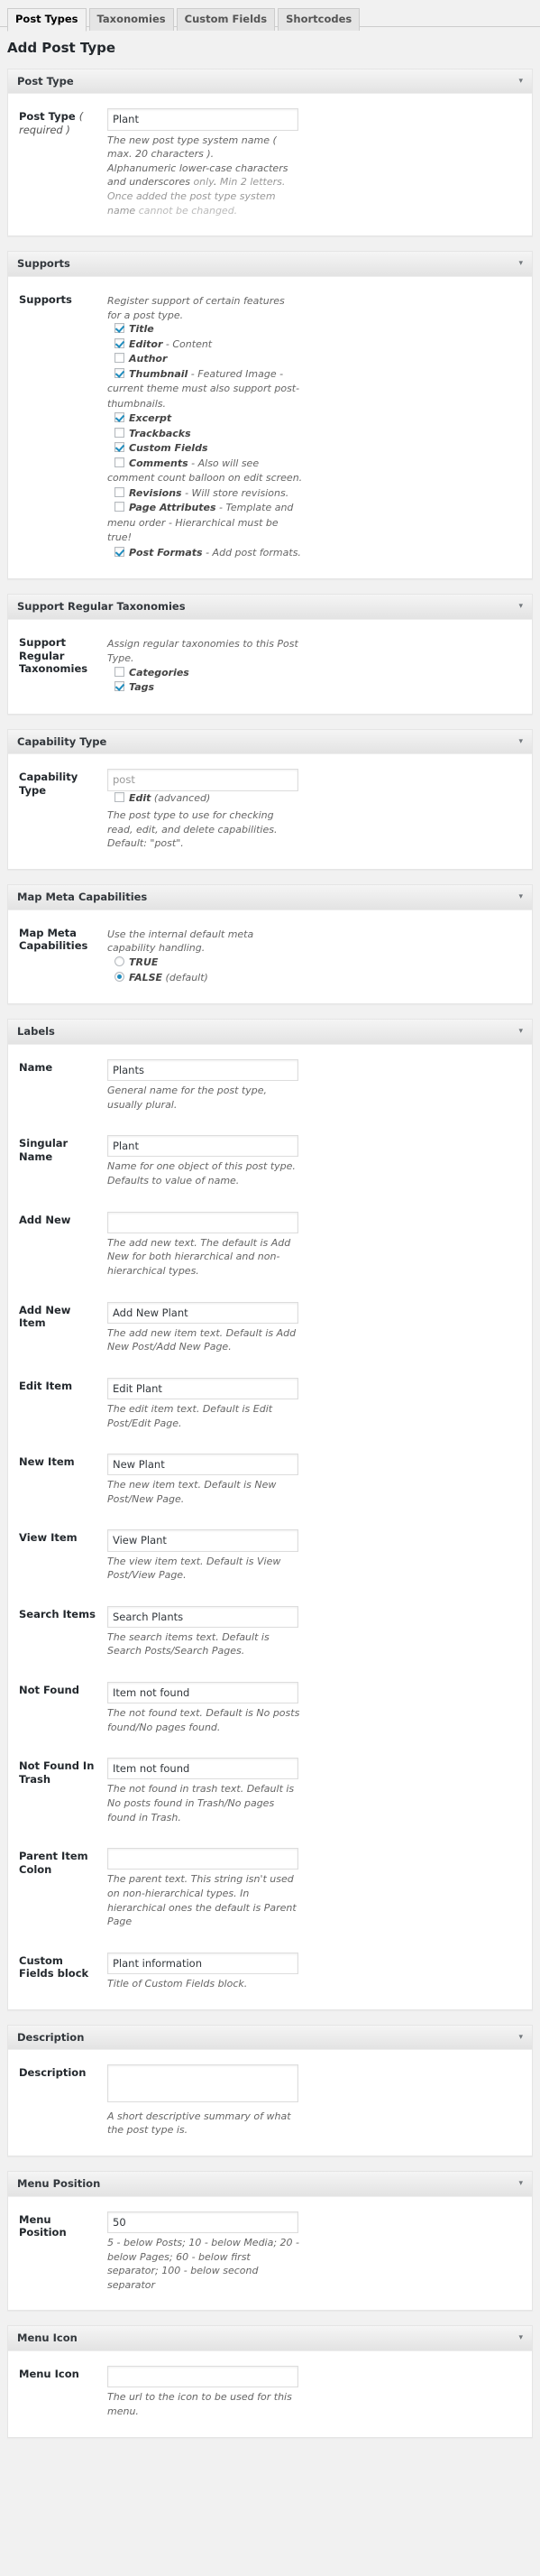  I want to click on checkbox-post-formats-icon, so click(119, 551).